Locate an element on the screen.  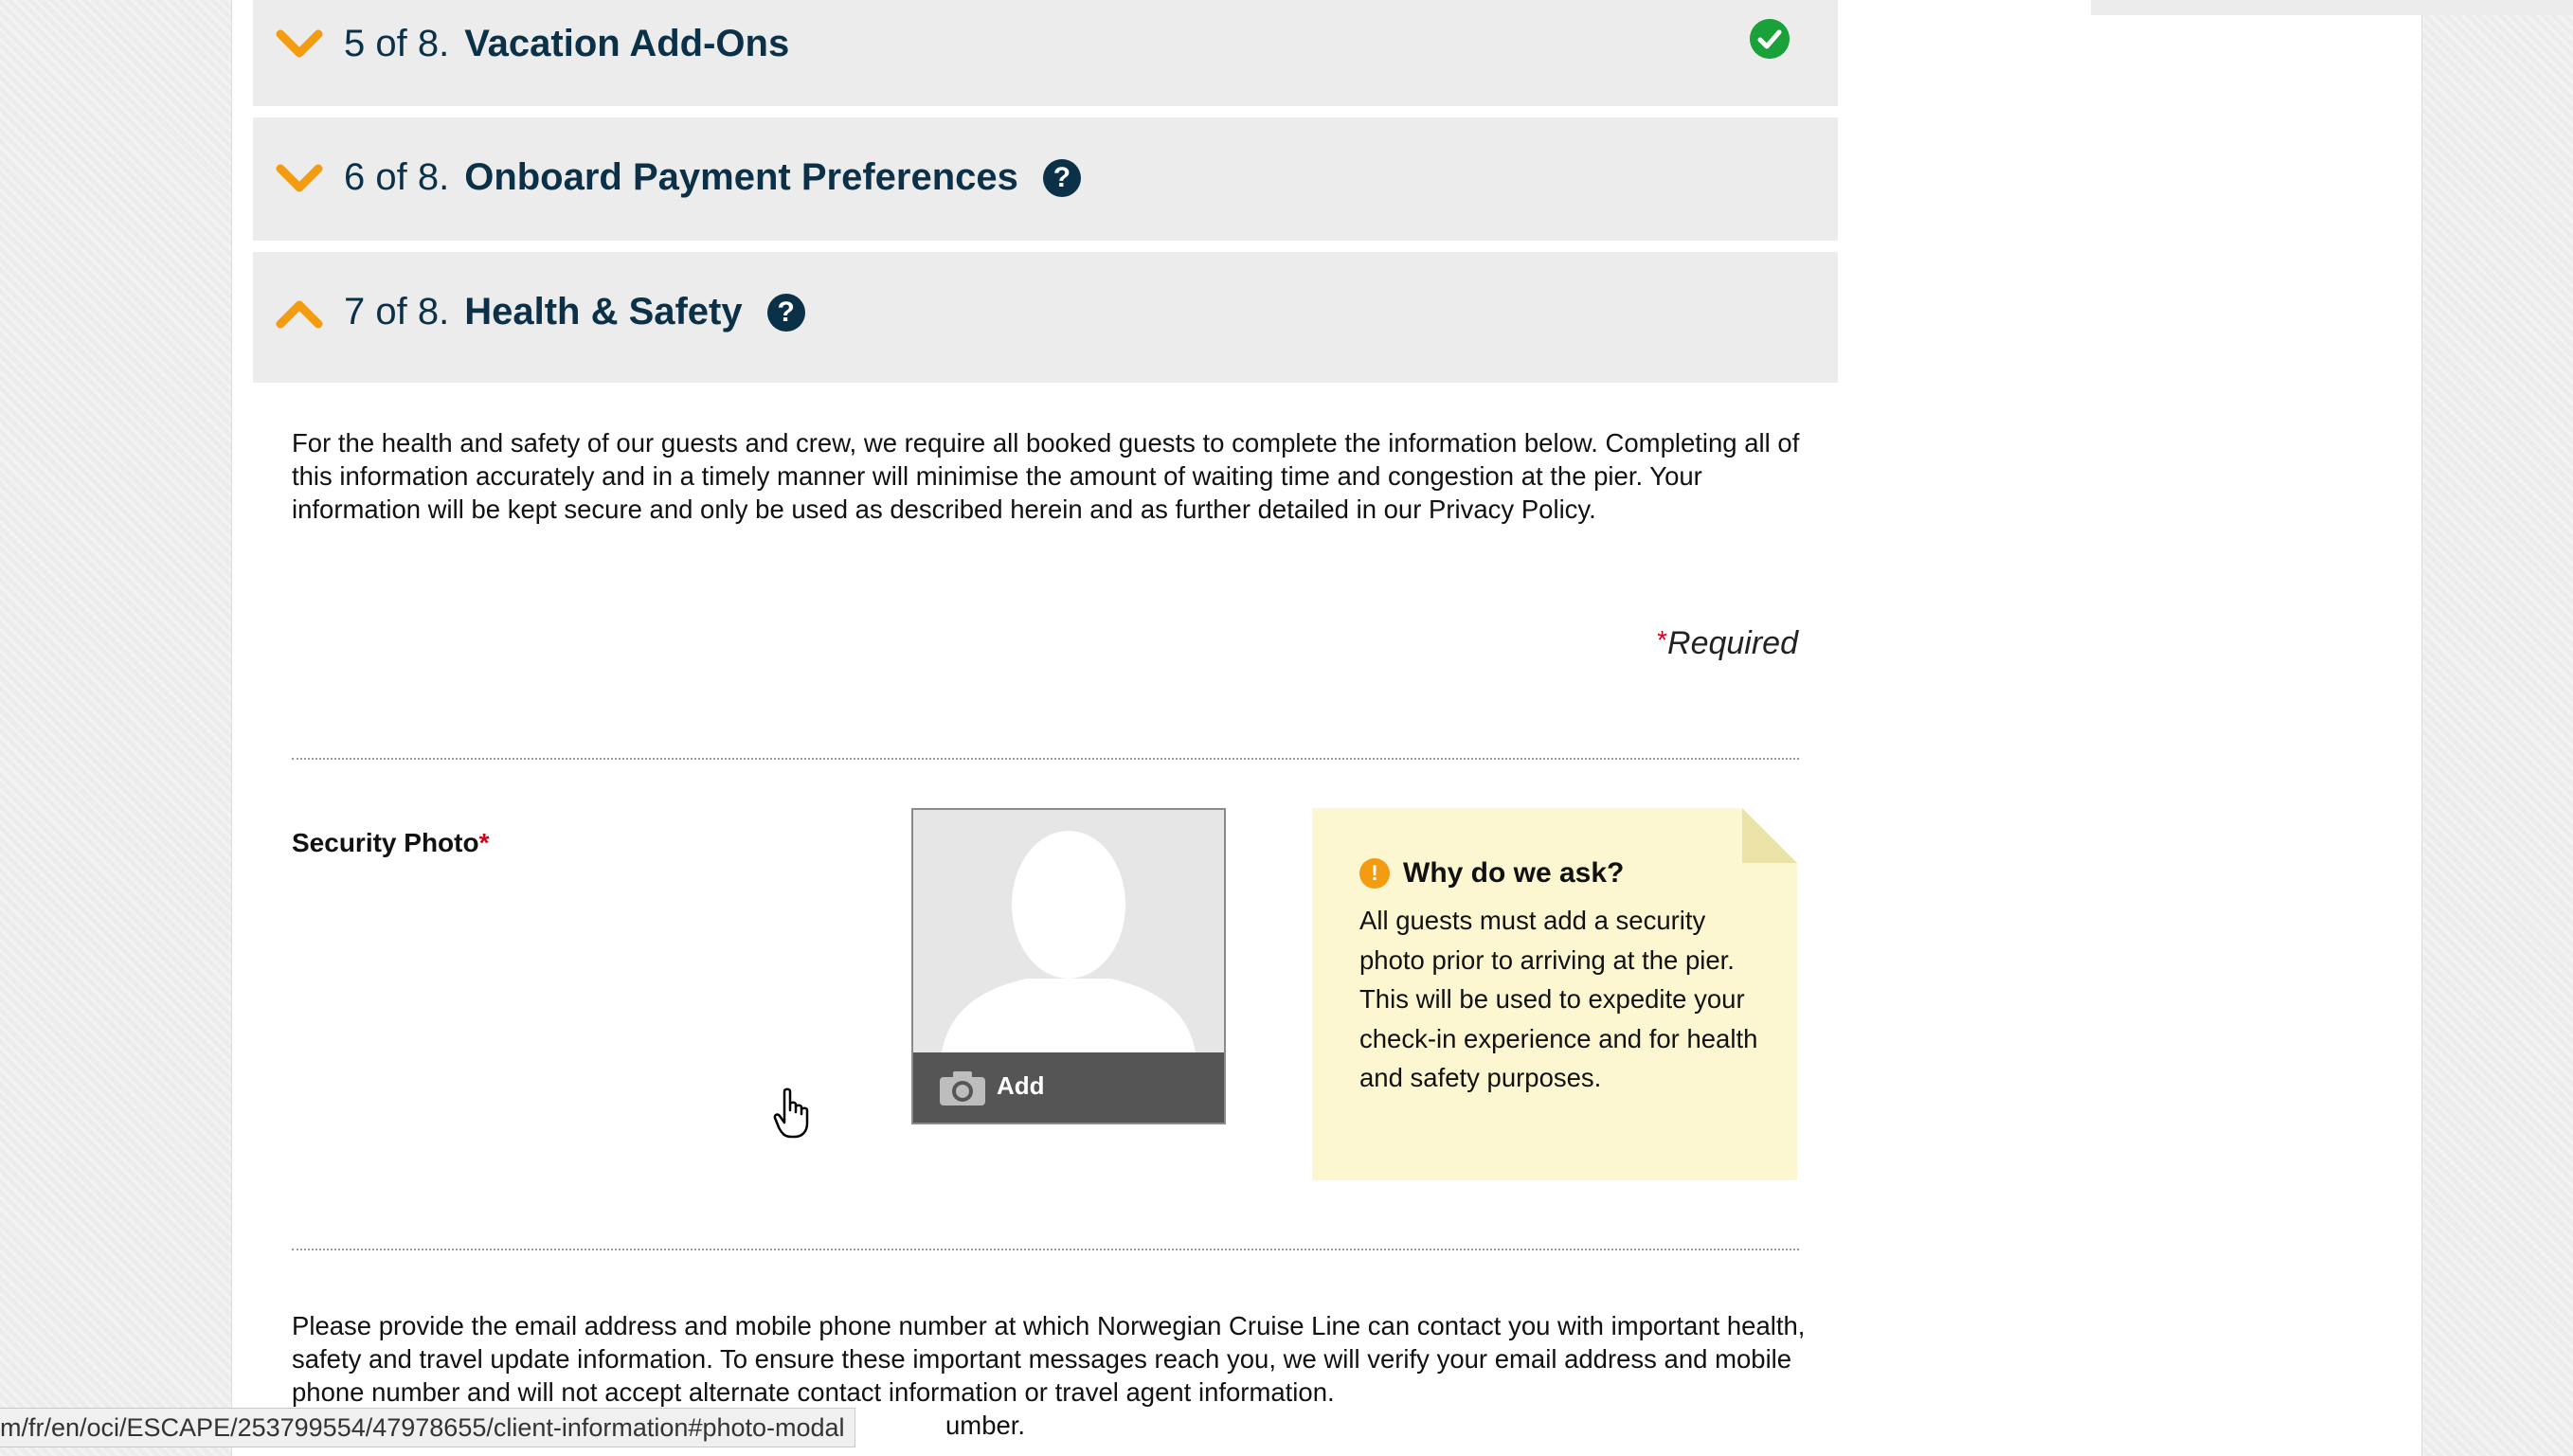
step-number: 6 of 8. is located at coordinates (397, 177).